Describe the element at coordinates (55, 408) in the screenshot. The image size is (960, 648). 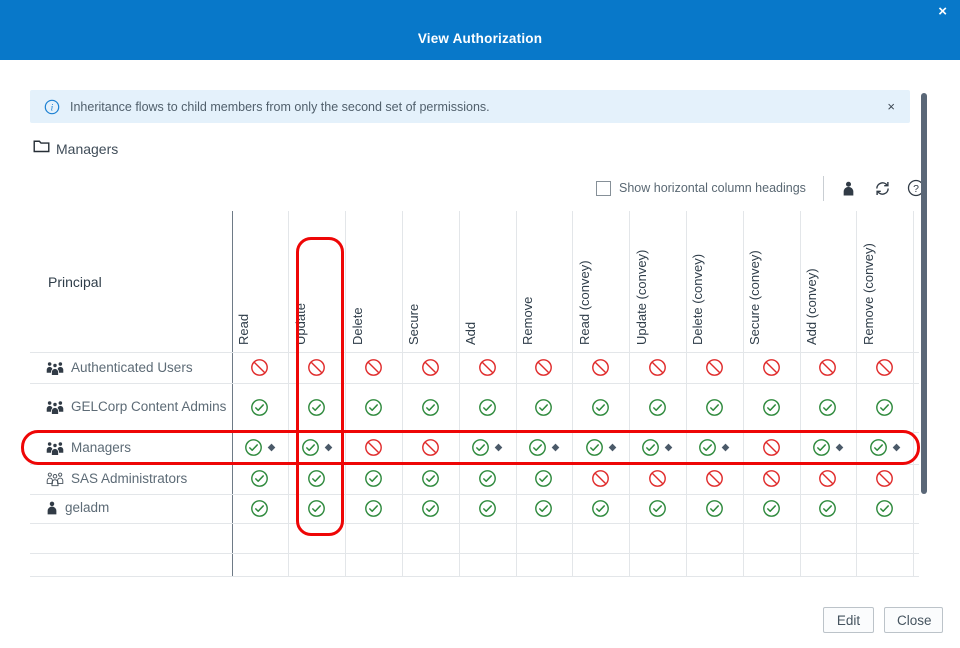
I see `group-icon` at that location.